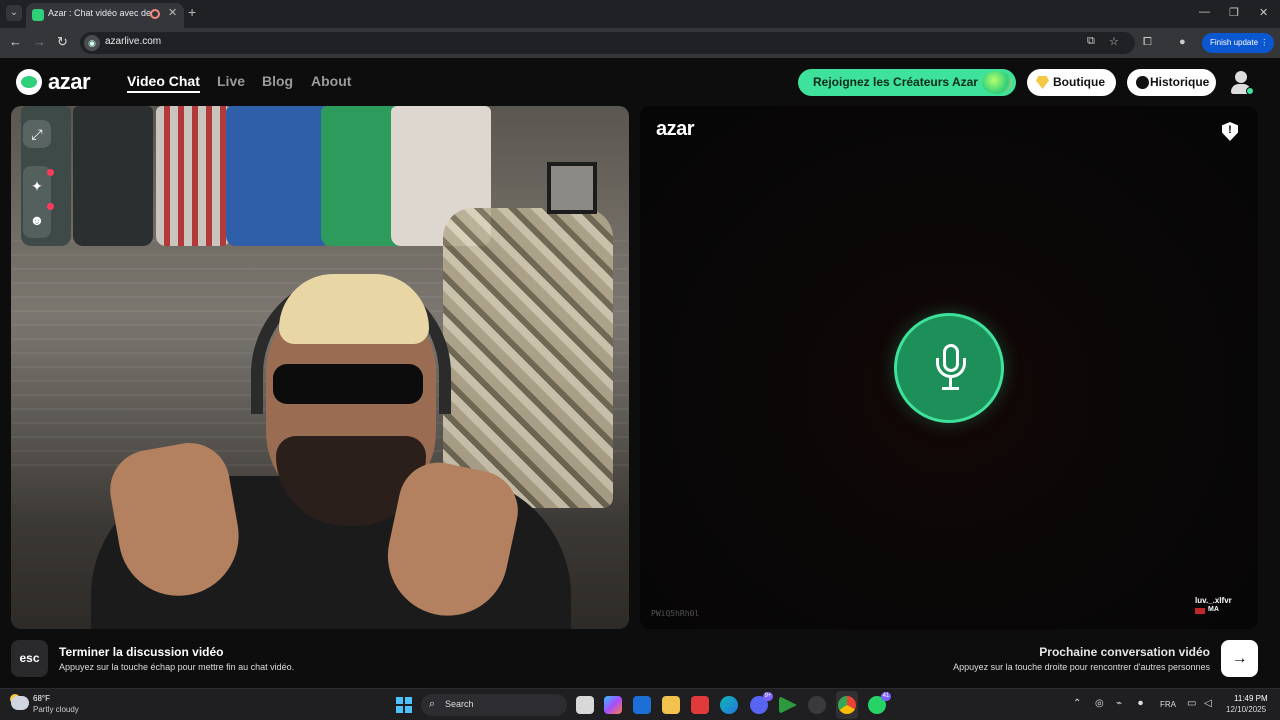 This screenshot has width=1280, height=720. I want to click on peer-info: luv._.xlfvr MA, so click(1213, 605).